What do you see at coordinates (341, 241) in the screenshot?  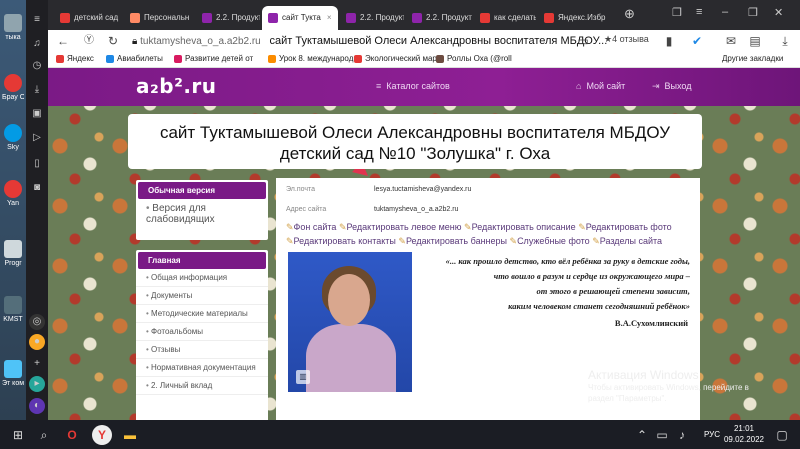 I see `edit-link-contacts: ✎Редактировать контакты` at bounding box center [341, 241].